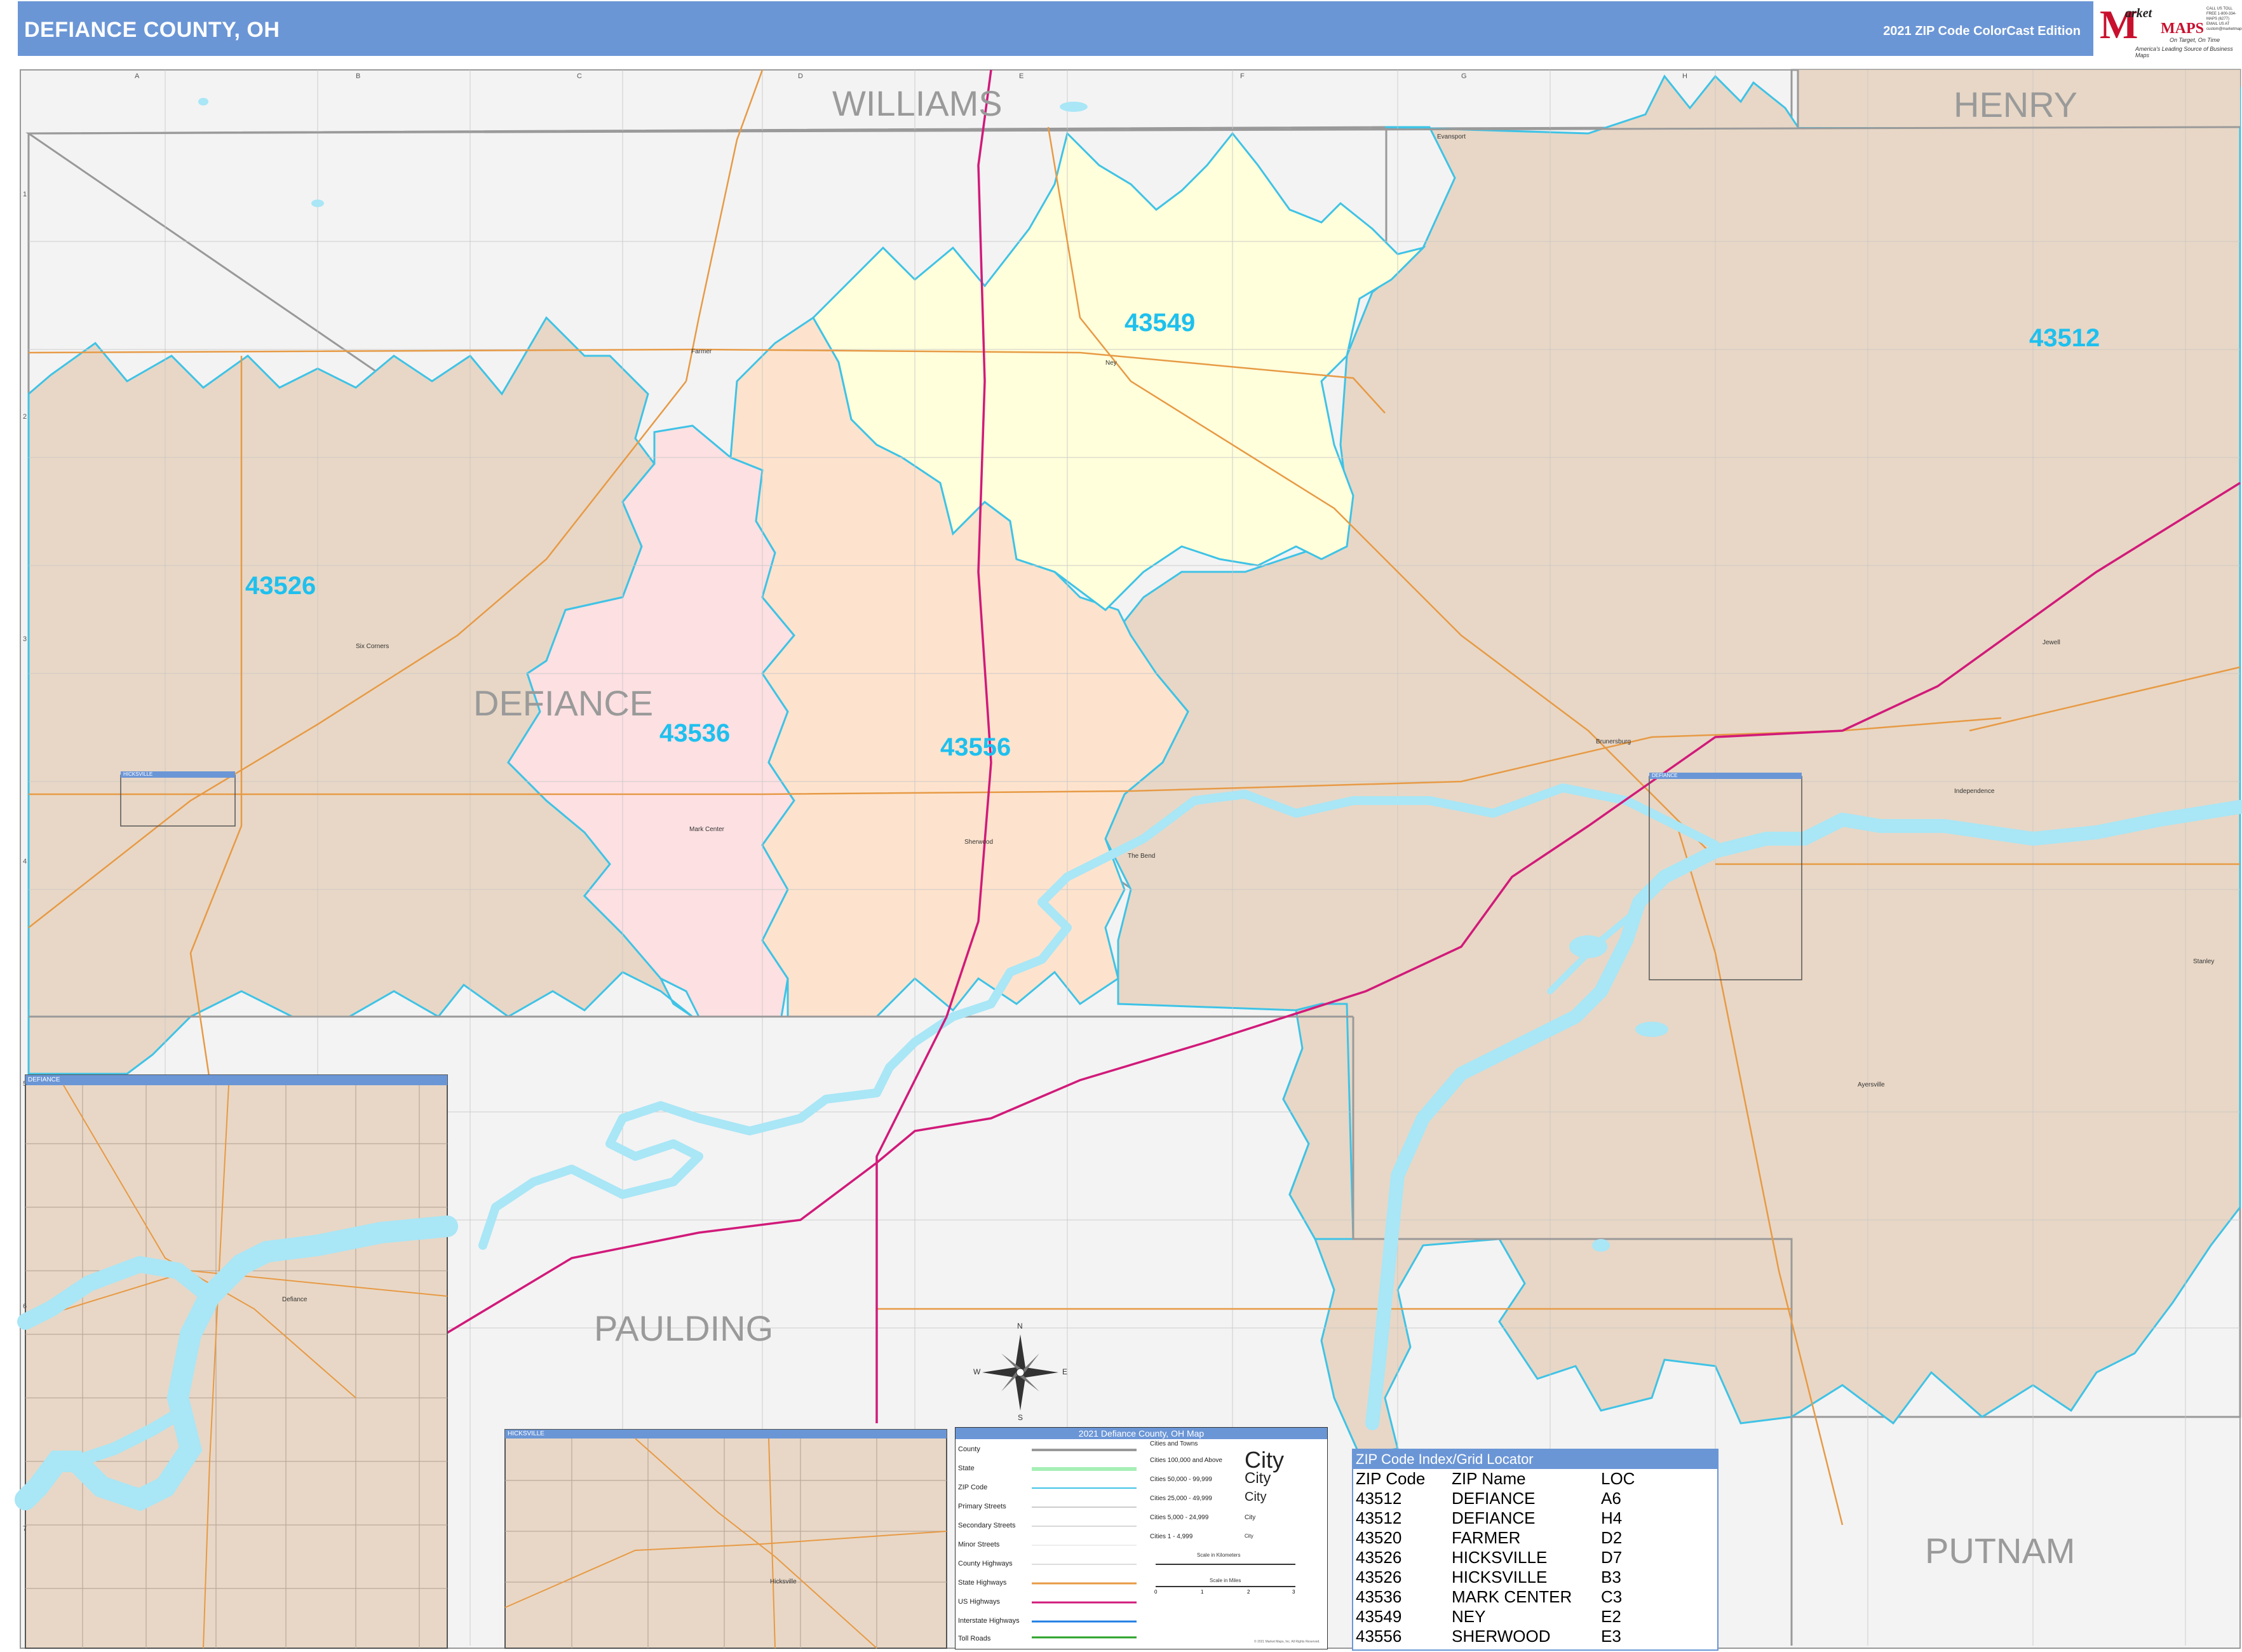 The width and height of the screenshot is (2242, 1652). What do you see at coordinates (1258, 1479) in the screenshot?
I see `legend-city-symbol-l: City` at bounding box center [1258, 1479].